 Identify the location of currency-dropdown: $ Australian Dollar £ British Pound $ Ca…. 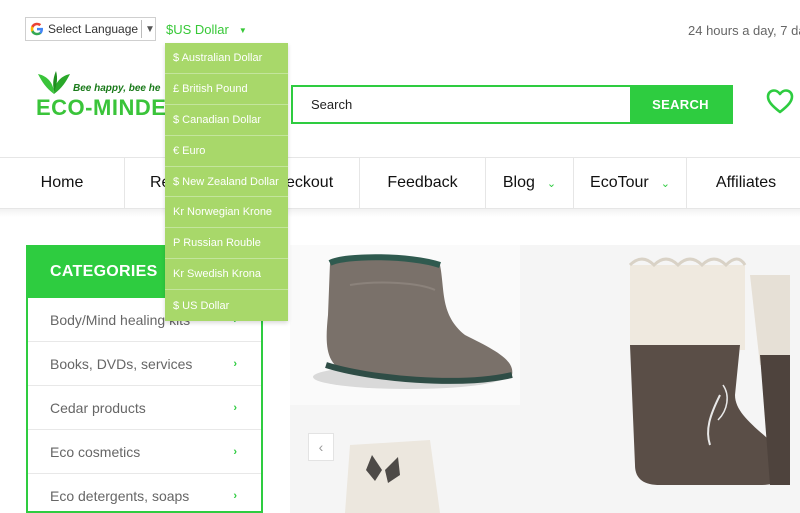
(226, 182).